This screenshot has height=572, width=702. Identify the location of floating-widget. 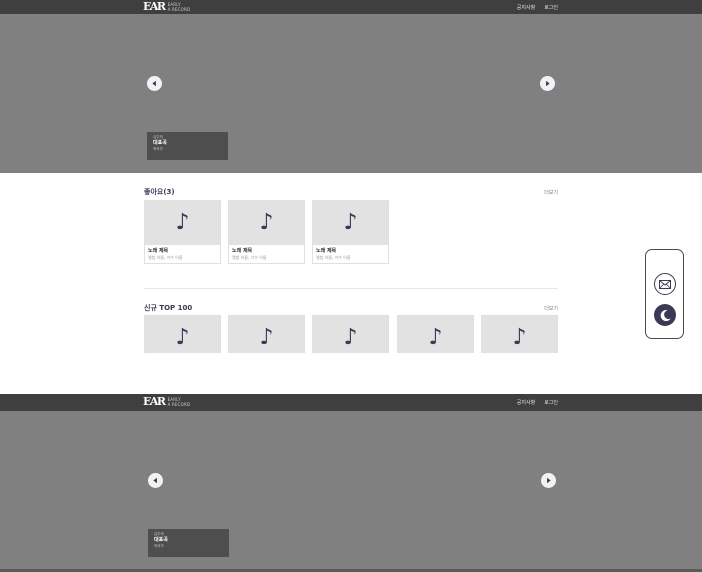
(664, 294).